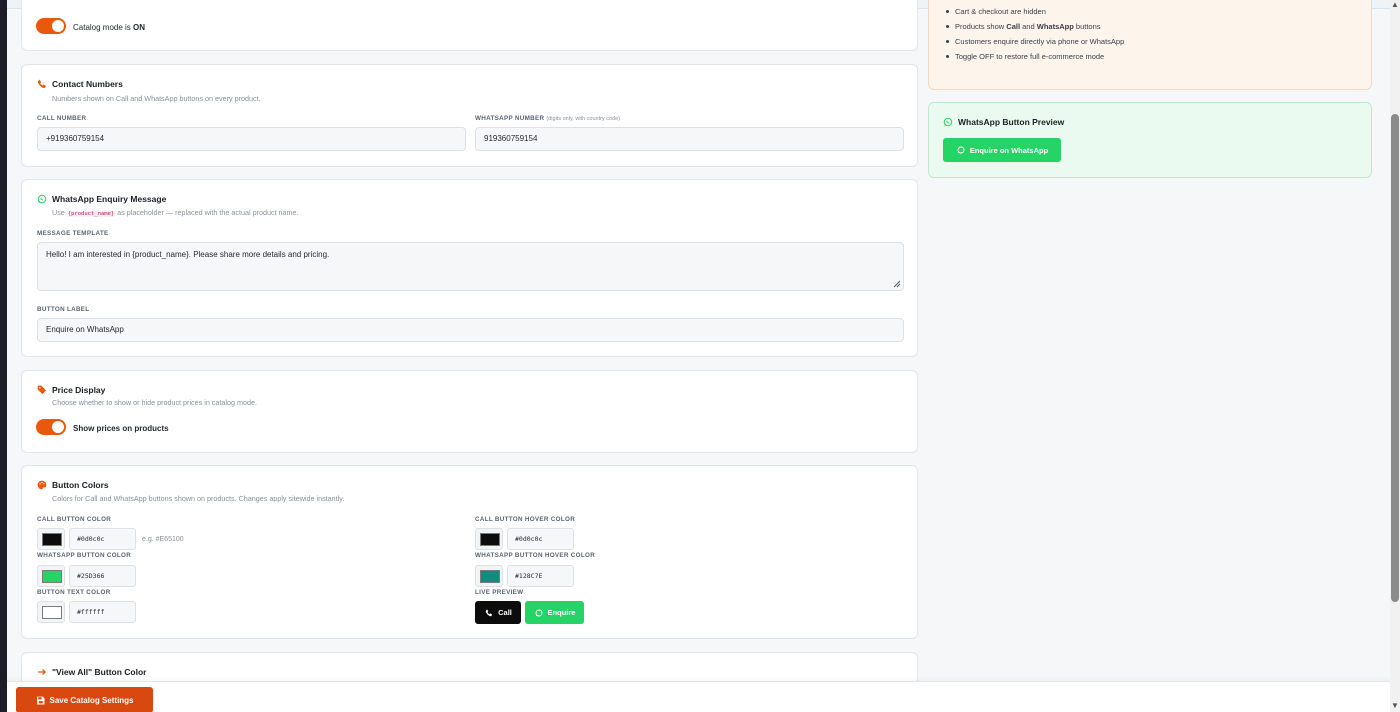  What do you see at coordinates (51, 427) in the screenshot?
I see `show-prices-toggle` at bounding box center [51, 427].